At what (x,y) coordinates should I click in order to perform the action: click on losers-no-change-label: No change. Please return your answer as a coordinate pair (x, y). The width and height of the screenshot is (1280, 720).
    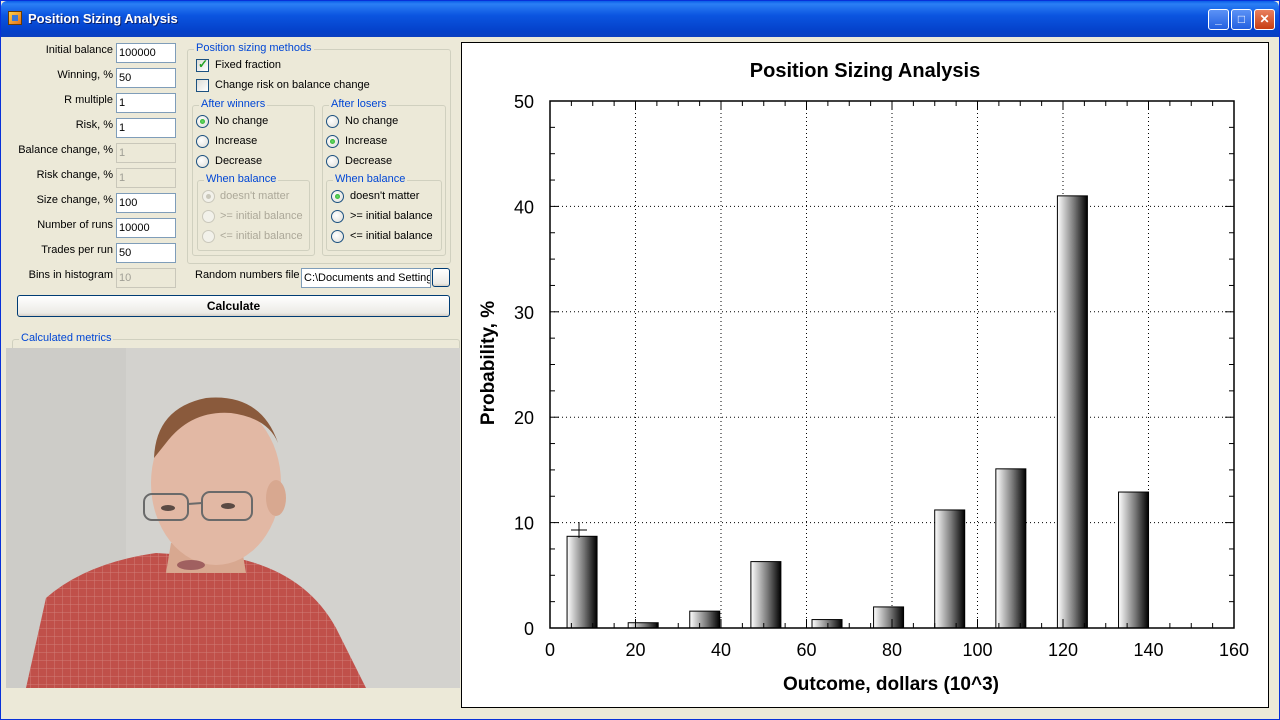
    Looking at the image, I should click on (371, 121).